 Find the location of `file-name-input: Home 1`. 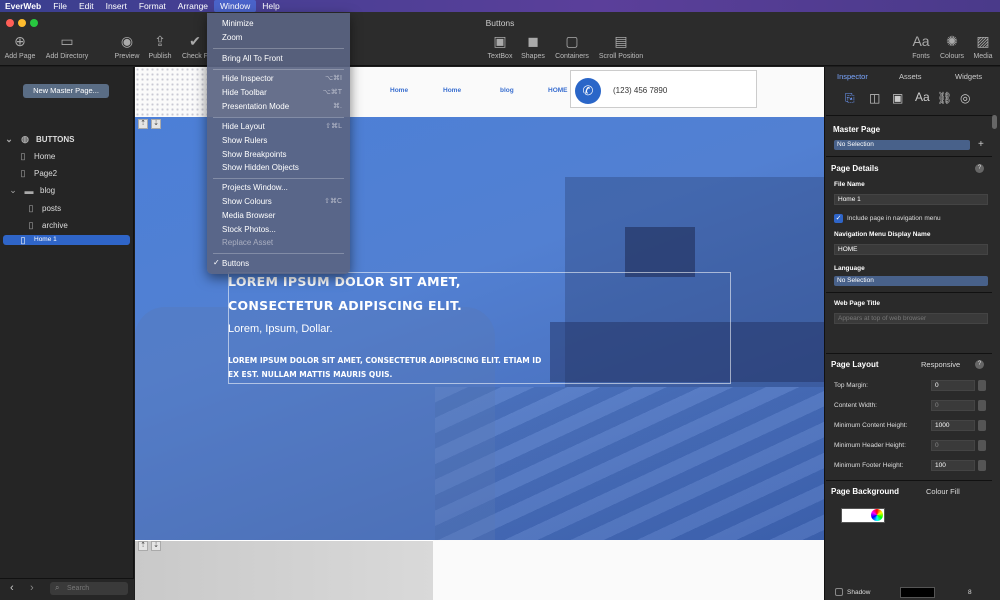

file-name-input: Home 1 is located at coordinates (911, 199).